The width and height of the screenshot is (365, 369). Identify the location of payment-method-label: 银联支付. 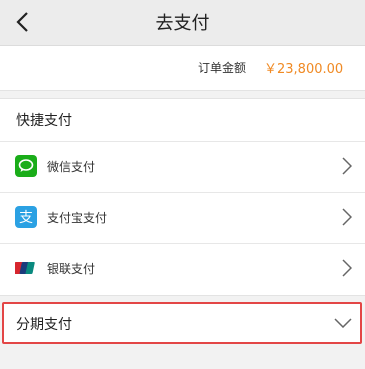
(71, 269).